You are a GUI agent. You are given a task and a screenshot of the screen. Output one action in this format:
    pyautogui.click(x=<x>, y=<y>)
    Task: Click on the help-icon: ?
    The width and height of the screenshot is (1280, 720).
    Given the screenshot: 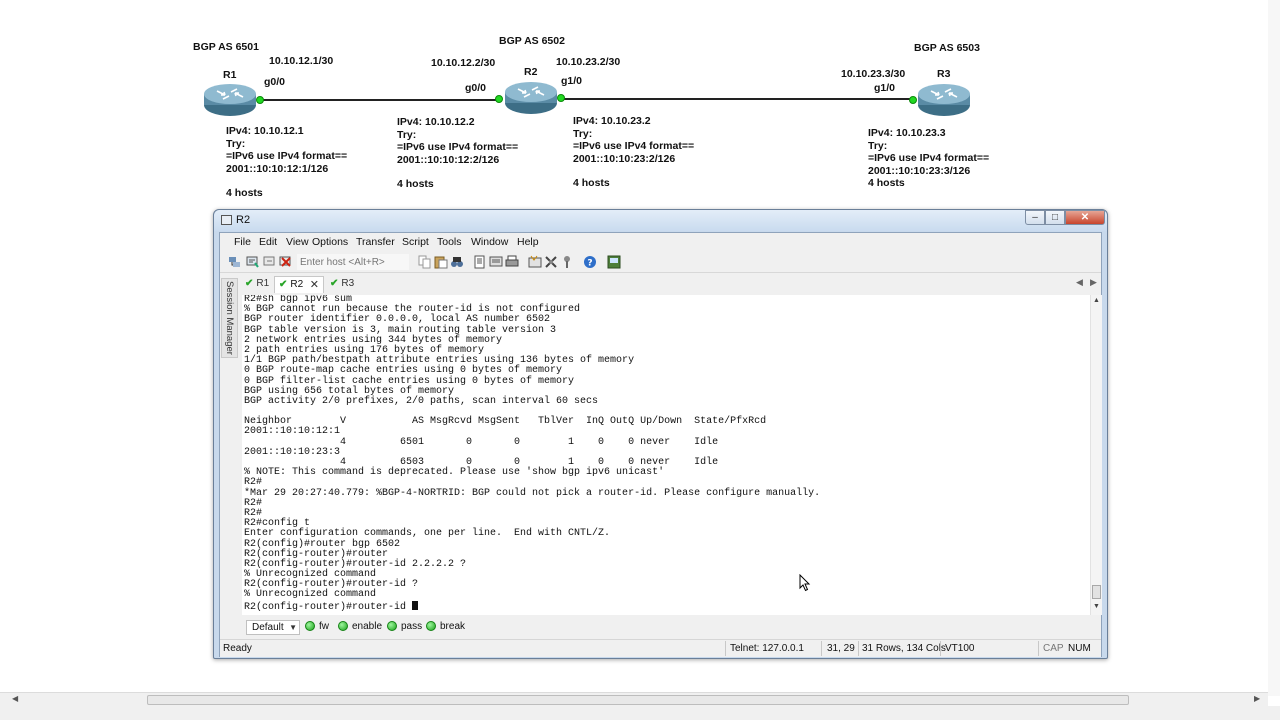 What is the action you would take?
    pyautogui.click(x=590, y=262)
    